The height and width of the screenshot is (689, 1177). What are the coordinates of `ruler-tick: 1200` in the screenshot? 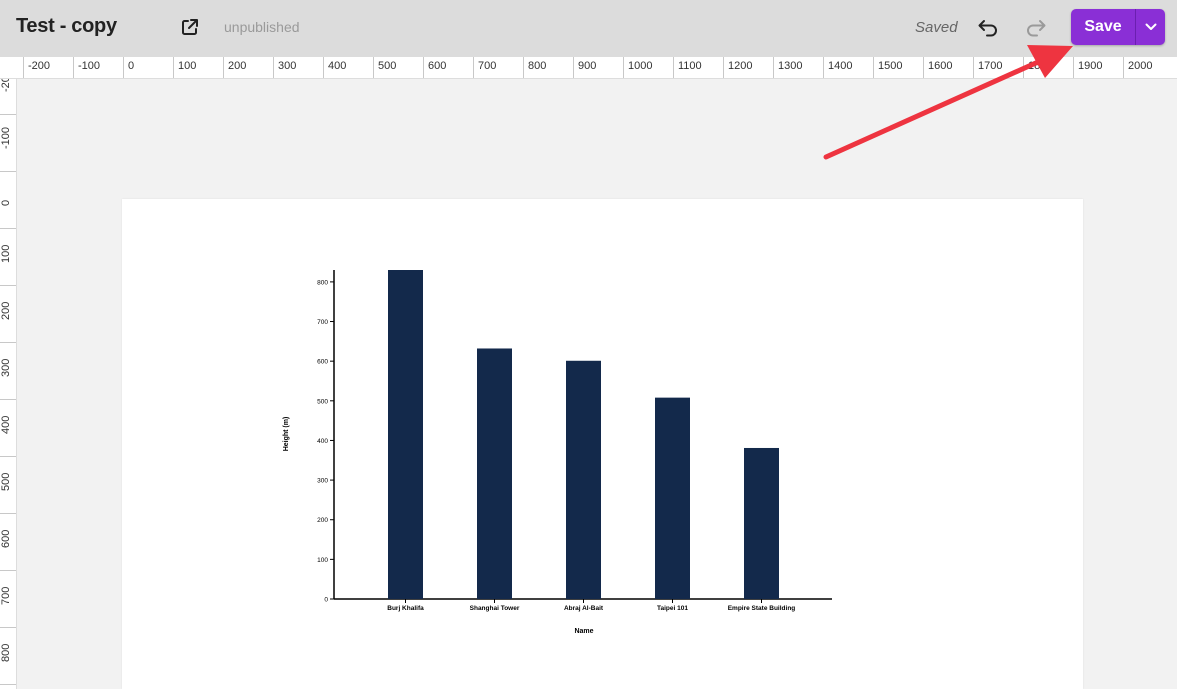 It's located at (737, 67).